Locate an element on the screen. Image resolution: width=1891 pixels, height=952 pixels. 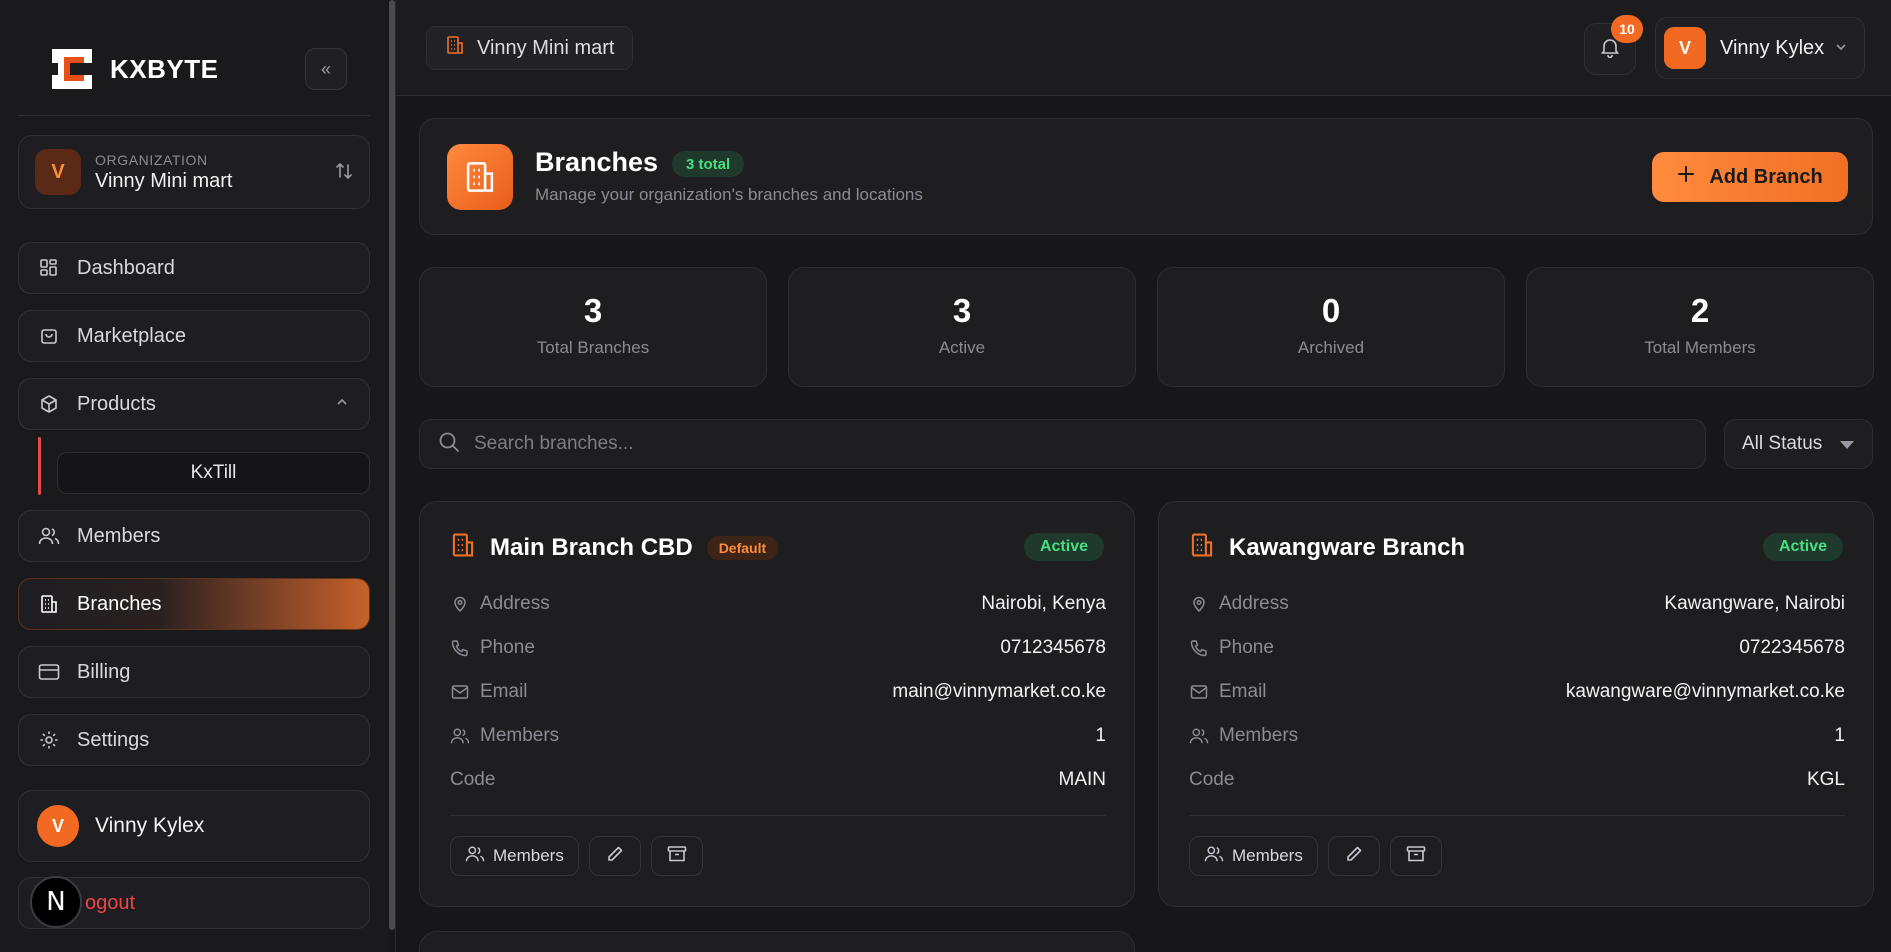
stat-card-total-members: 2 Total Members is located at coordinates (1700, 327).